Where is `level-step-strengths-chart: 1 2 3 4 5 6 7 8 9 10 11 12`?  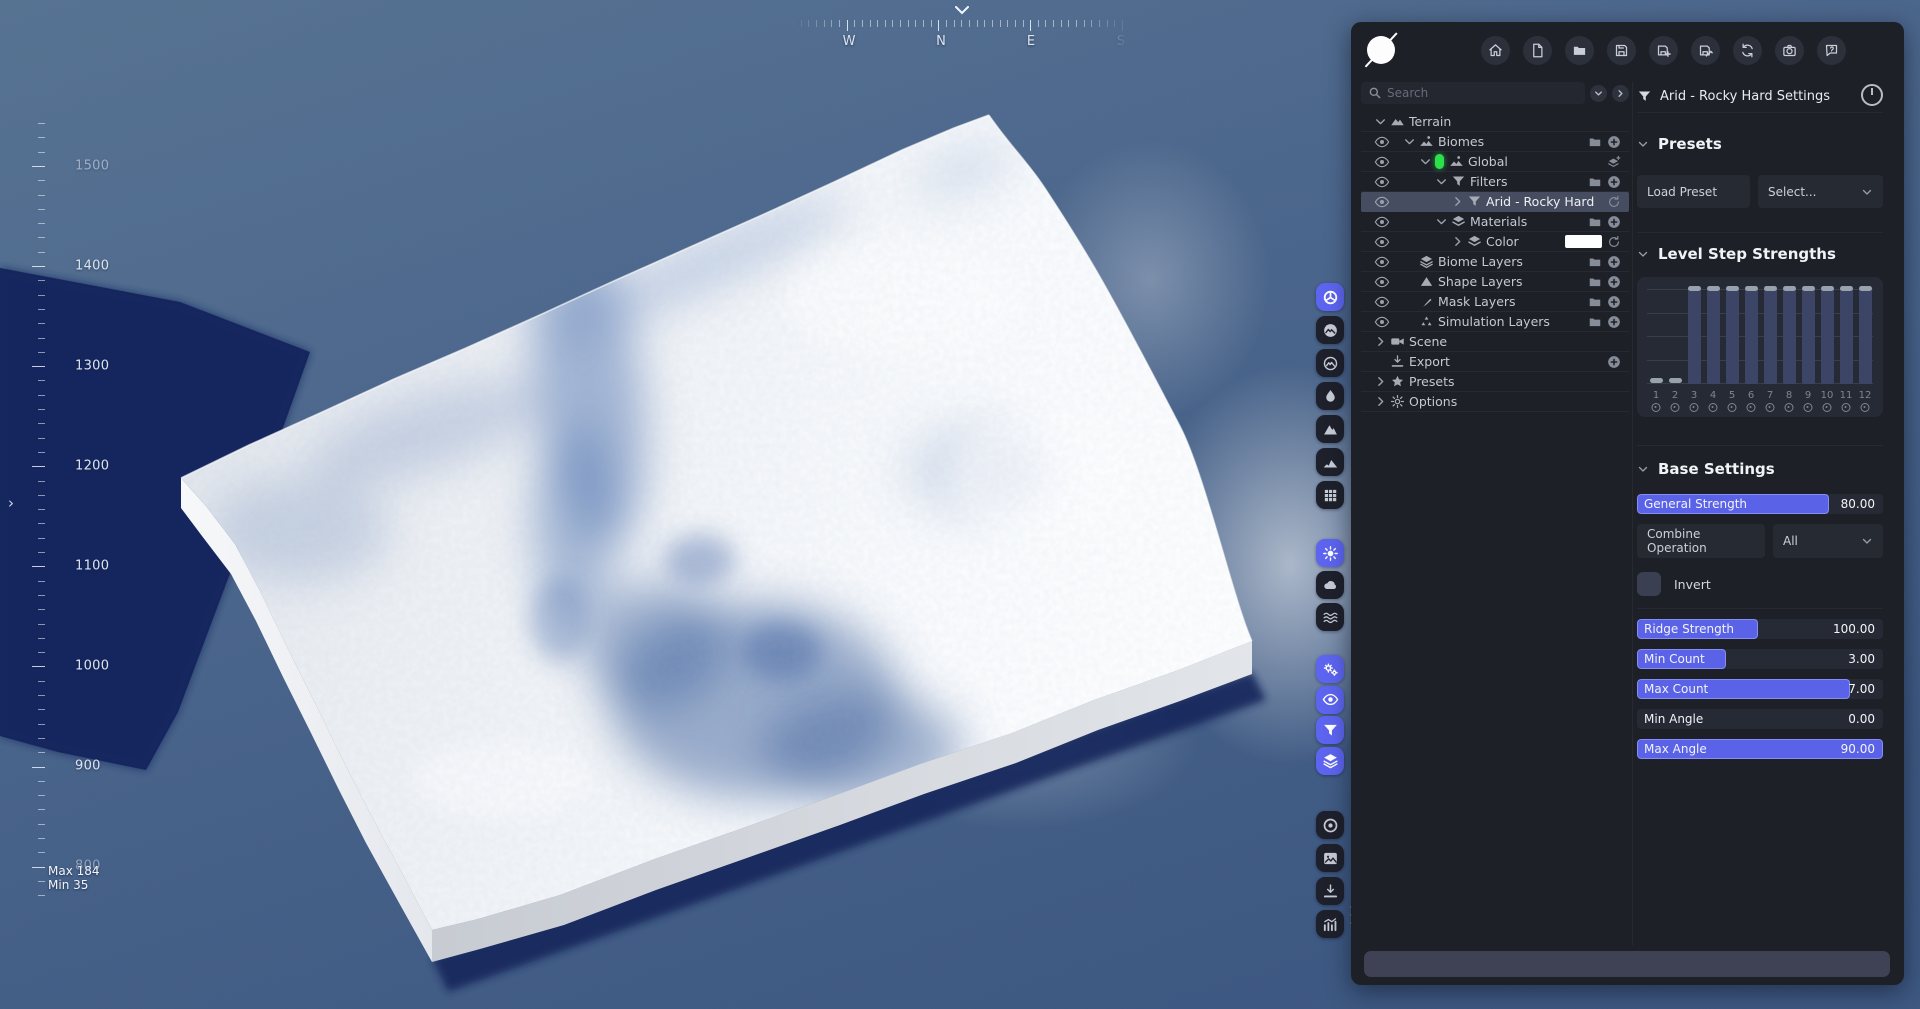 level-step-strengths-chart: 1 2 3 4 5 6 7 8 9 10 11 12 is located at coordinates (1760, 347).